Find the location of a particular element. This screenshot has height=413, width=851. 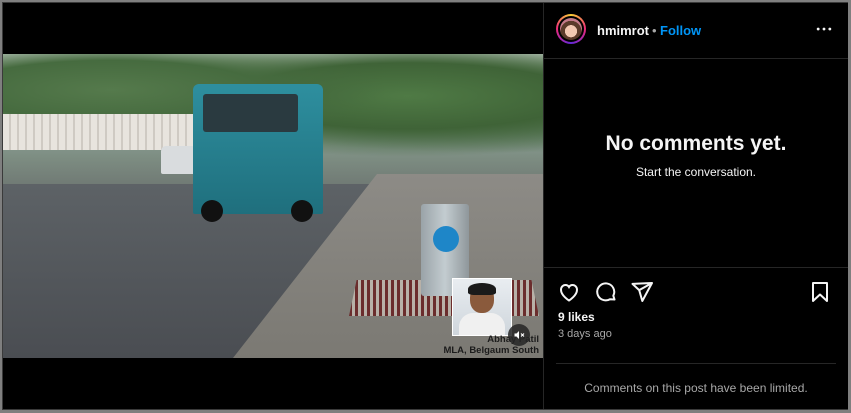

share-button is located at coordinates (642, 292).